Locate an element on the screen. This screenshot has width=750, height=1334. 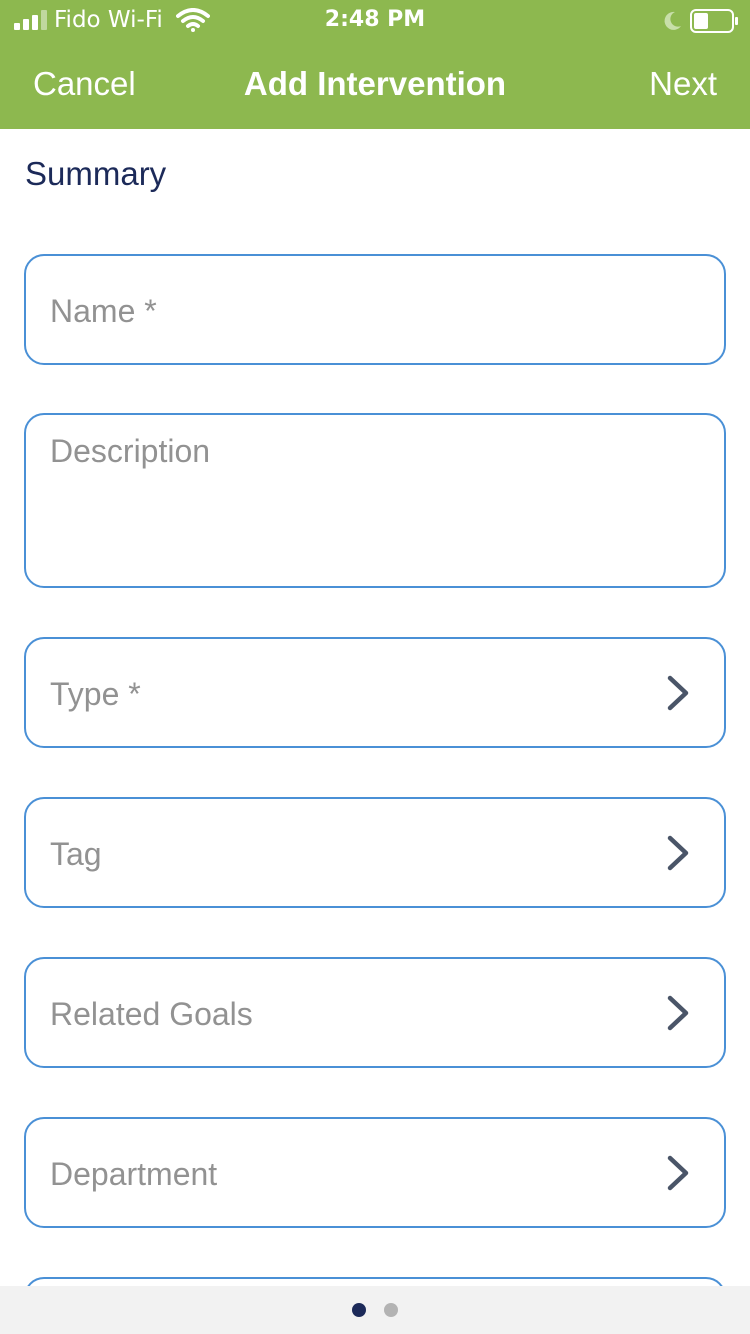
cancel-button: Cancel is located at coordinates (84, 84).